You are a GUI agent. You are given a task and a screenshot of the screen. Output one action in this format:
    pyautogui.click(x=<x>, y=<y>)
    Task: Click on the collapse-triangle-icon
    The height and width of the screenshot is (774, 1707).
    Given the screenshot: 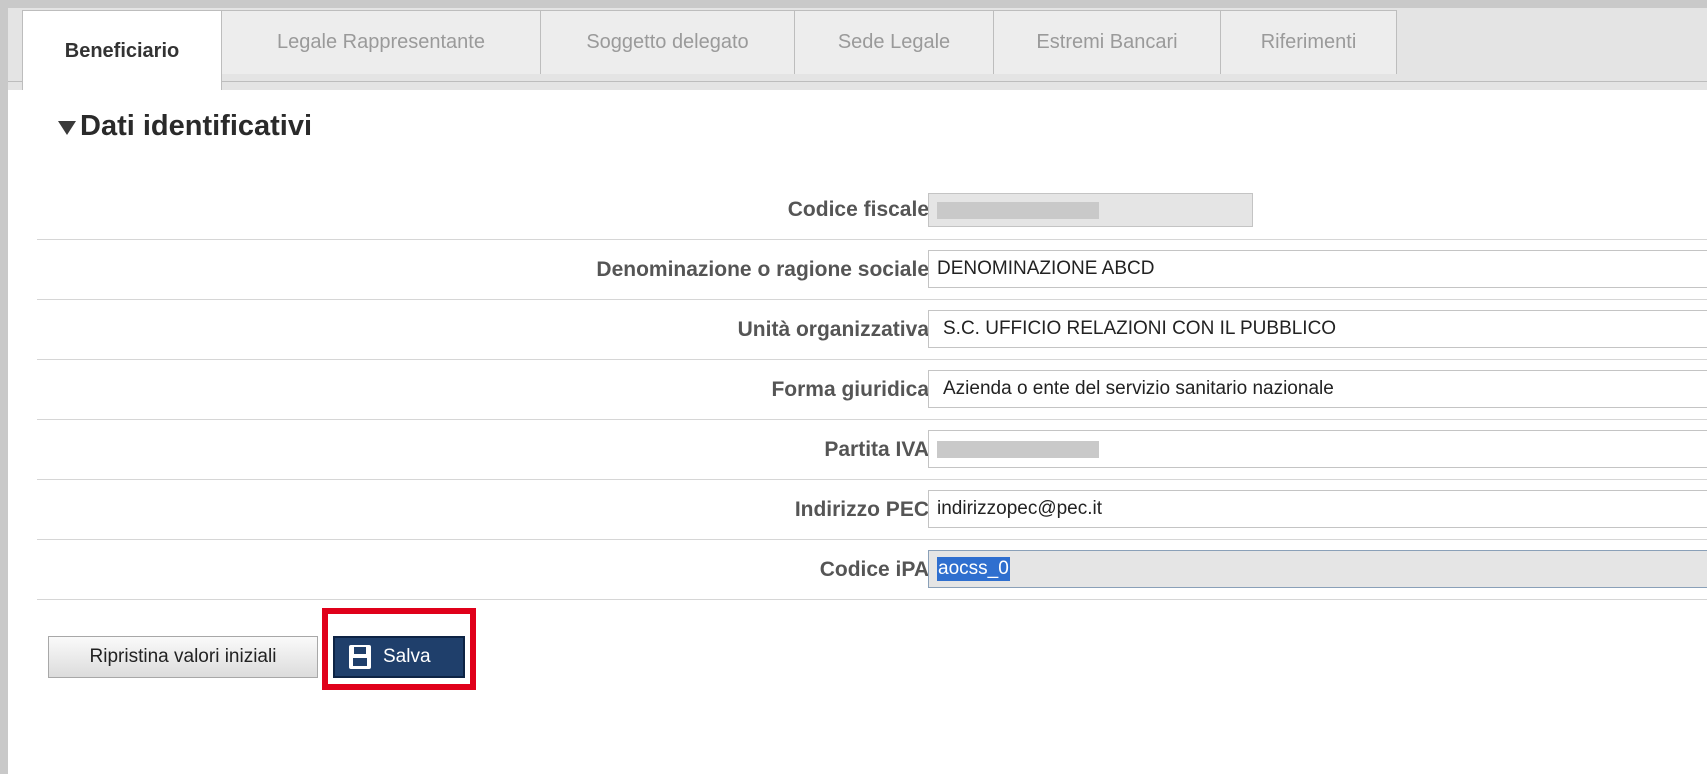 What is the action you would take?
    pyautogui.click(x=67, y=127)
    